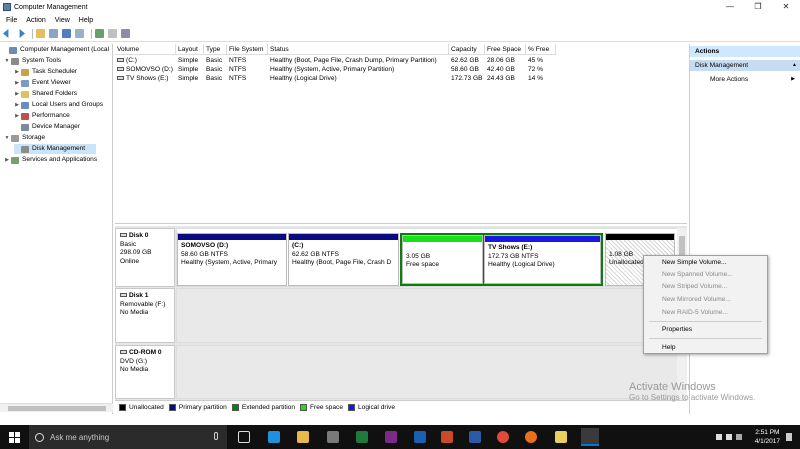 Image resolution: width=800 pixels, height=449 pixels. Describe the element at coordinates (63, 94) in the screenshot. I see `tree-item-shared-folders: ▶ Shared Folders` at that location.